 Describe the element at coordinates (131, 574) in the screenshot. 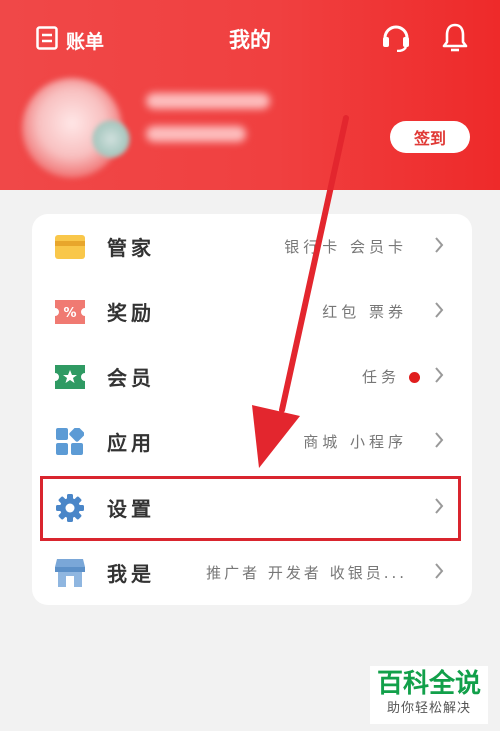

I see `menu-item-label: 我是` at that location.